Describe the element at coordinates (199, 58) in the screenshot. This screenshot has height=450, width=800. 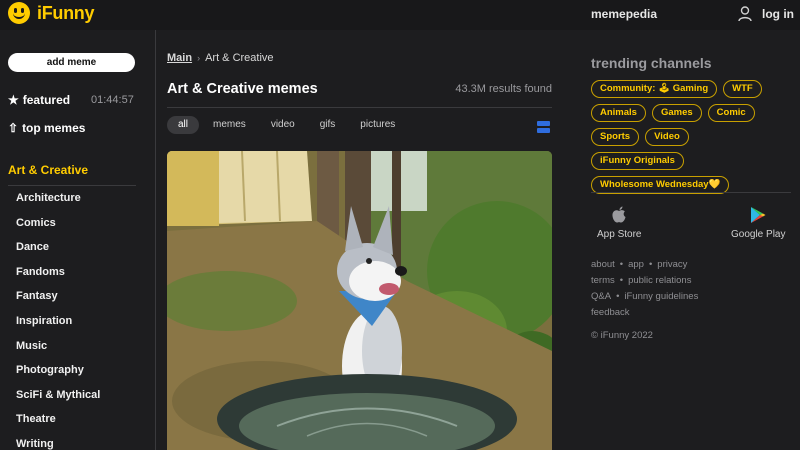
I see `chevron-right-icon: ›` at that location.